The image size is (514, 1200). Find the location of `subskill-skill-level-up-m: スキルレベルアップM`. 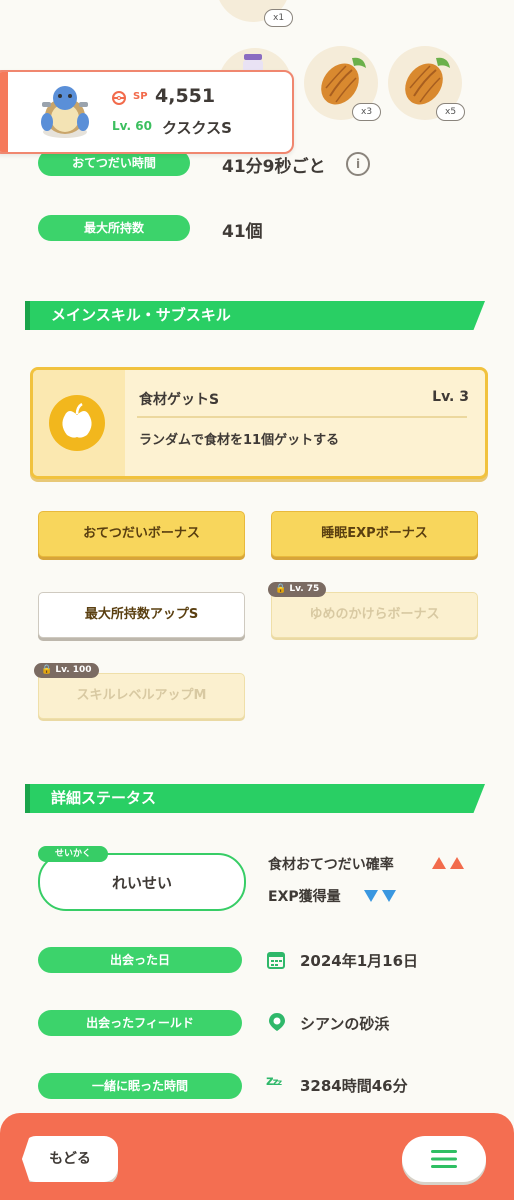

subskill-skill-level-up-m: スキルレベルアップM is located at coordinates (141, 696).